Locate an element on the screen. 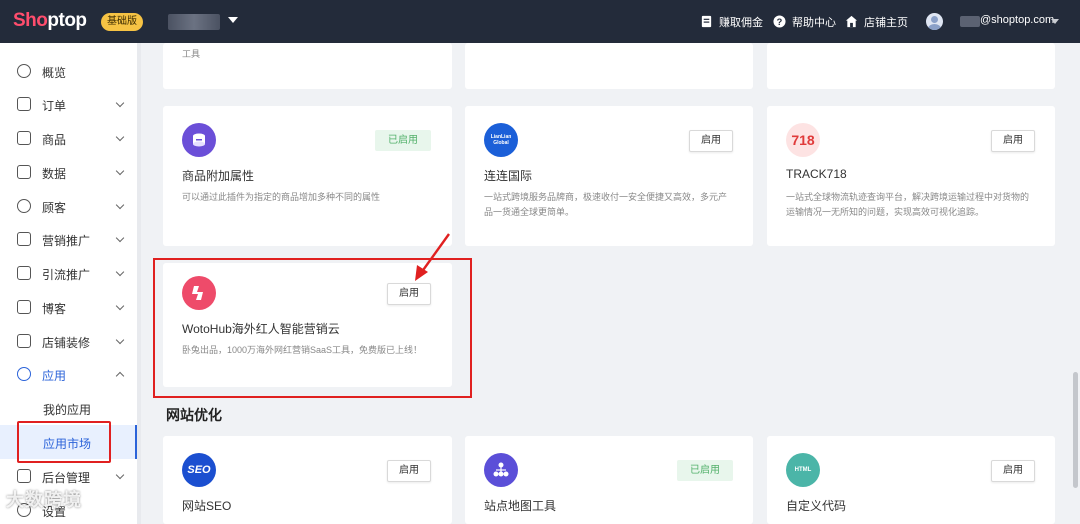 This screenshot has height=524, width=1080. logo-text-2: ptop is located at coordinates (67, 20).